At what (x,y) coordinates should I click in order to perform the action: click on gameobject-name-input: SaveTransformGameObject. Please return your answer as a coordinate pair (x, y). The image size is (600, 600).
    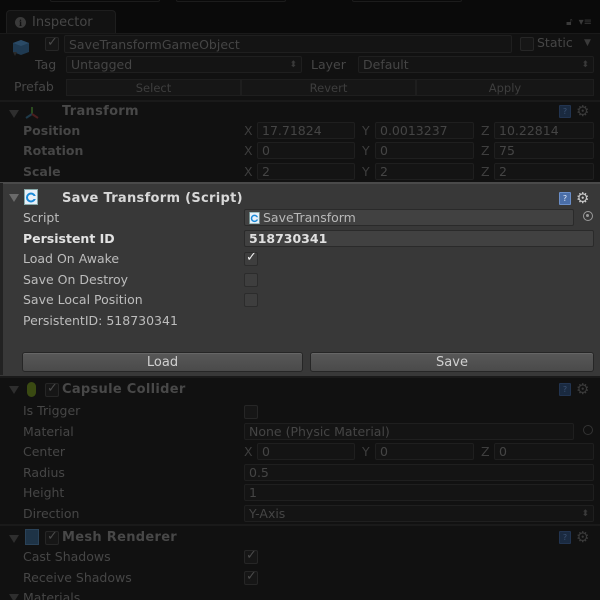
    Looking at the image, I should click on (288, 44).